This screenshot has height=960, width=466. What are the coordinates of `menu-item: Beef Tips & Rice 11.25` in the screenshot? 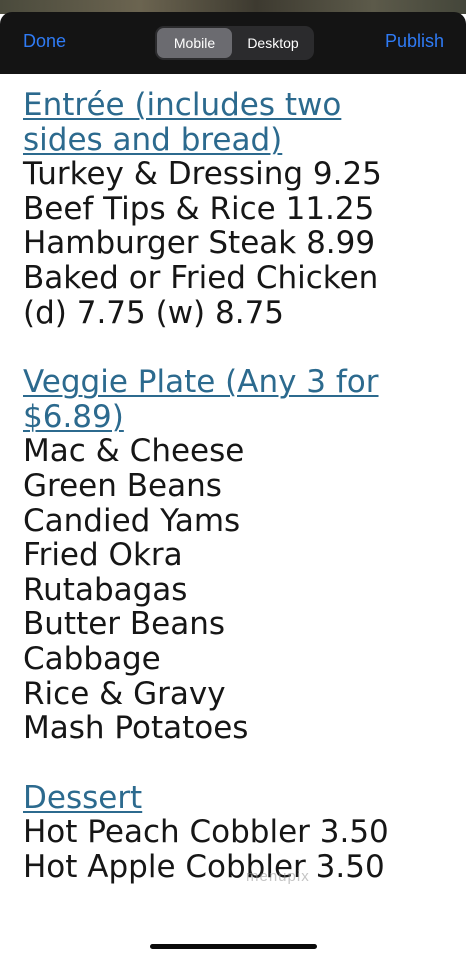 It's located at (199, 208).